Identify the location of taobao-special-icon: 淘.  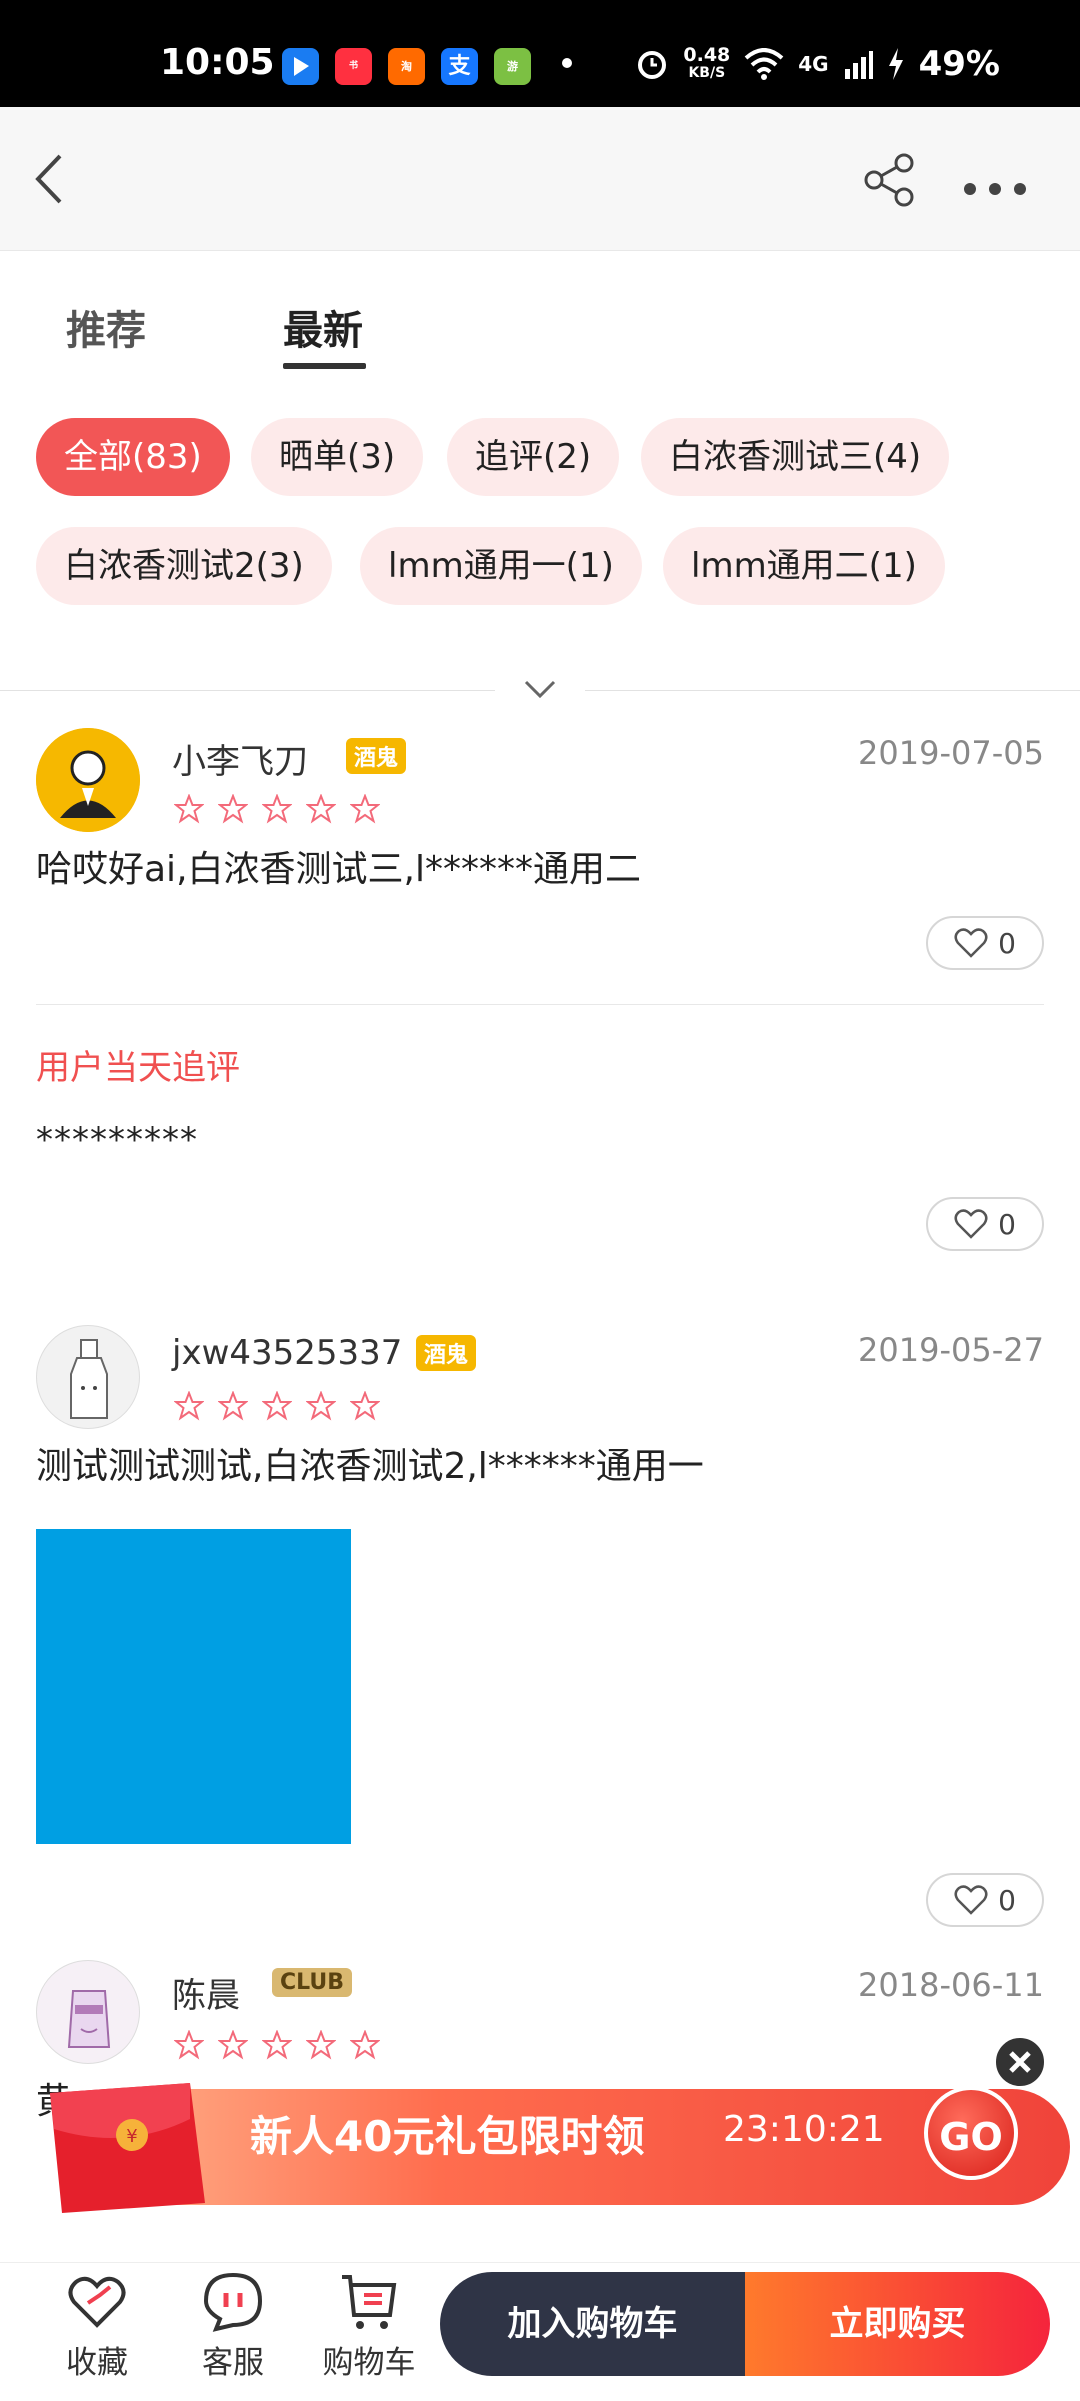
(406, 66).